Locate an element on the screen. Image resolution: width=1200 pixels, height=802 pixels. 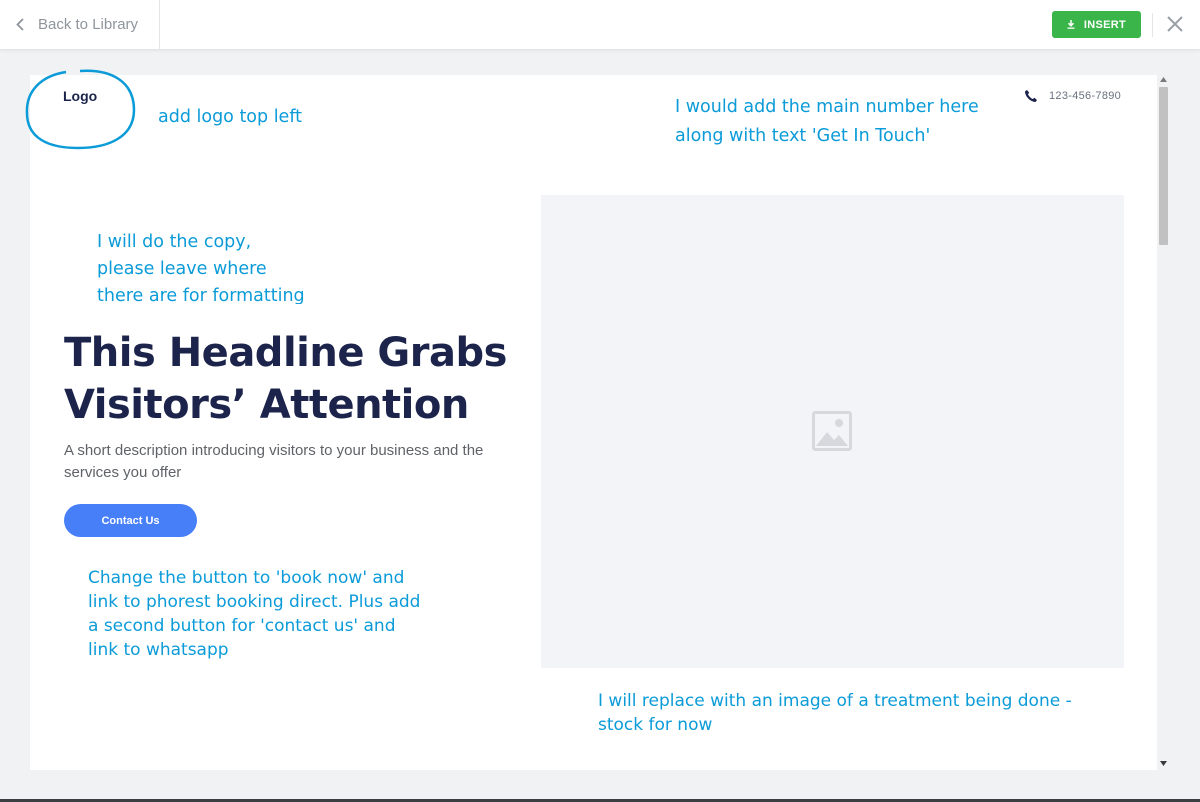
annotation-phone-line2: along with text 'Get In Touch' is located at coordinates (803, 135).